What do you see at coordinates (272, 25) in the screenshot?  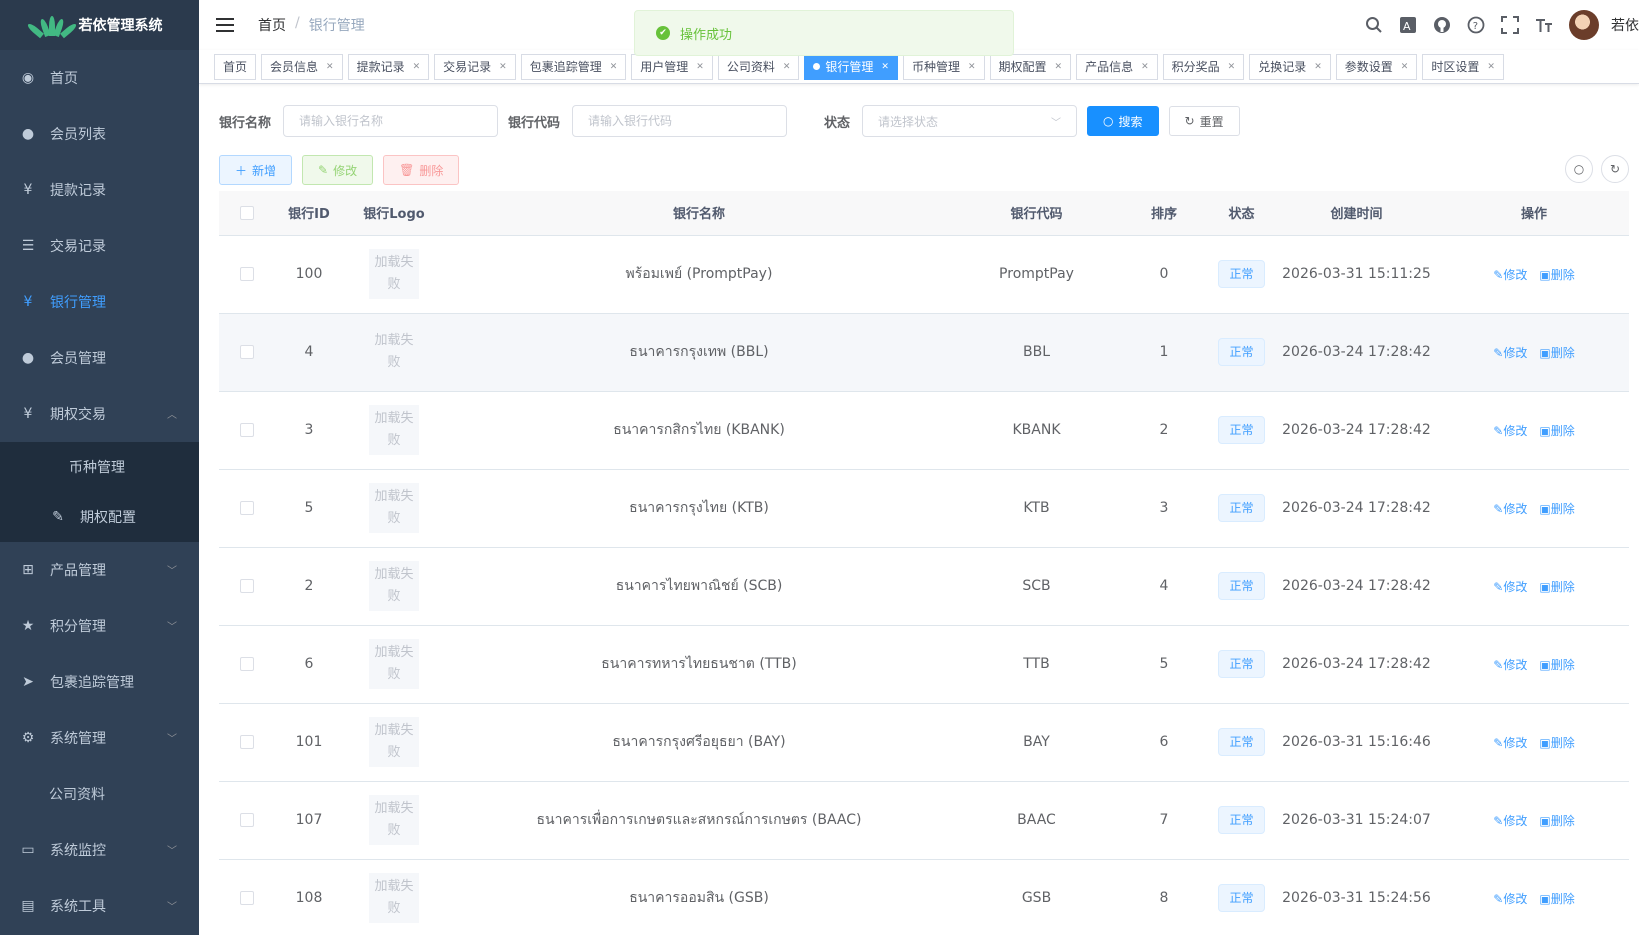 I see `breadcrumb-home: 首页` at bounding box center [272, 25].